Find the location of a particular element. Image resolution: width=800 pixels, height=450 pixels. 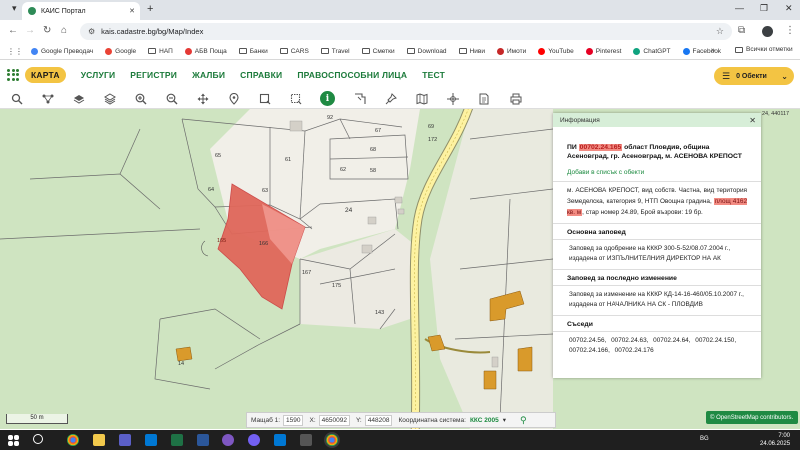

bookmark-label: Pinterest is located at coordinates (608, 51).